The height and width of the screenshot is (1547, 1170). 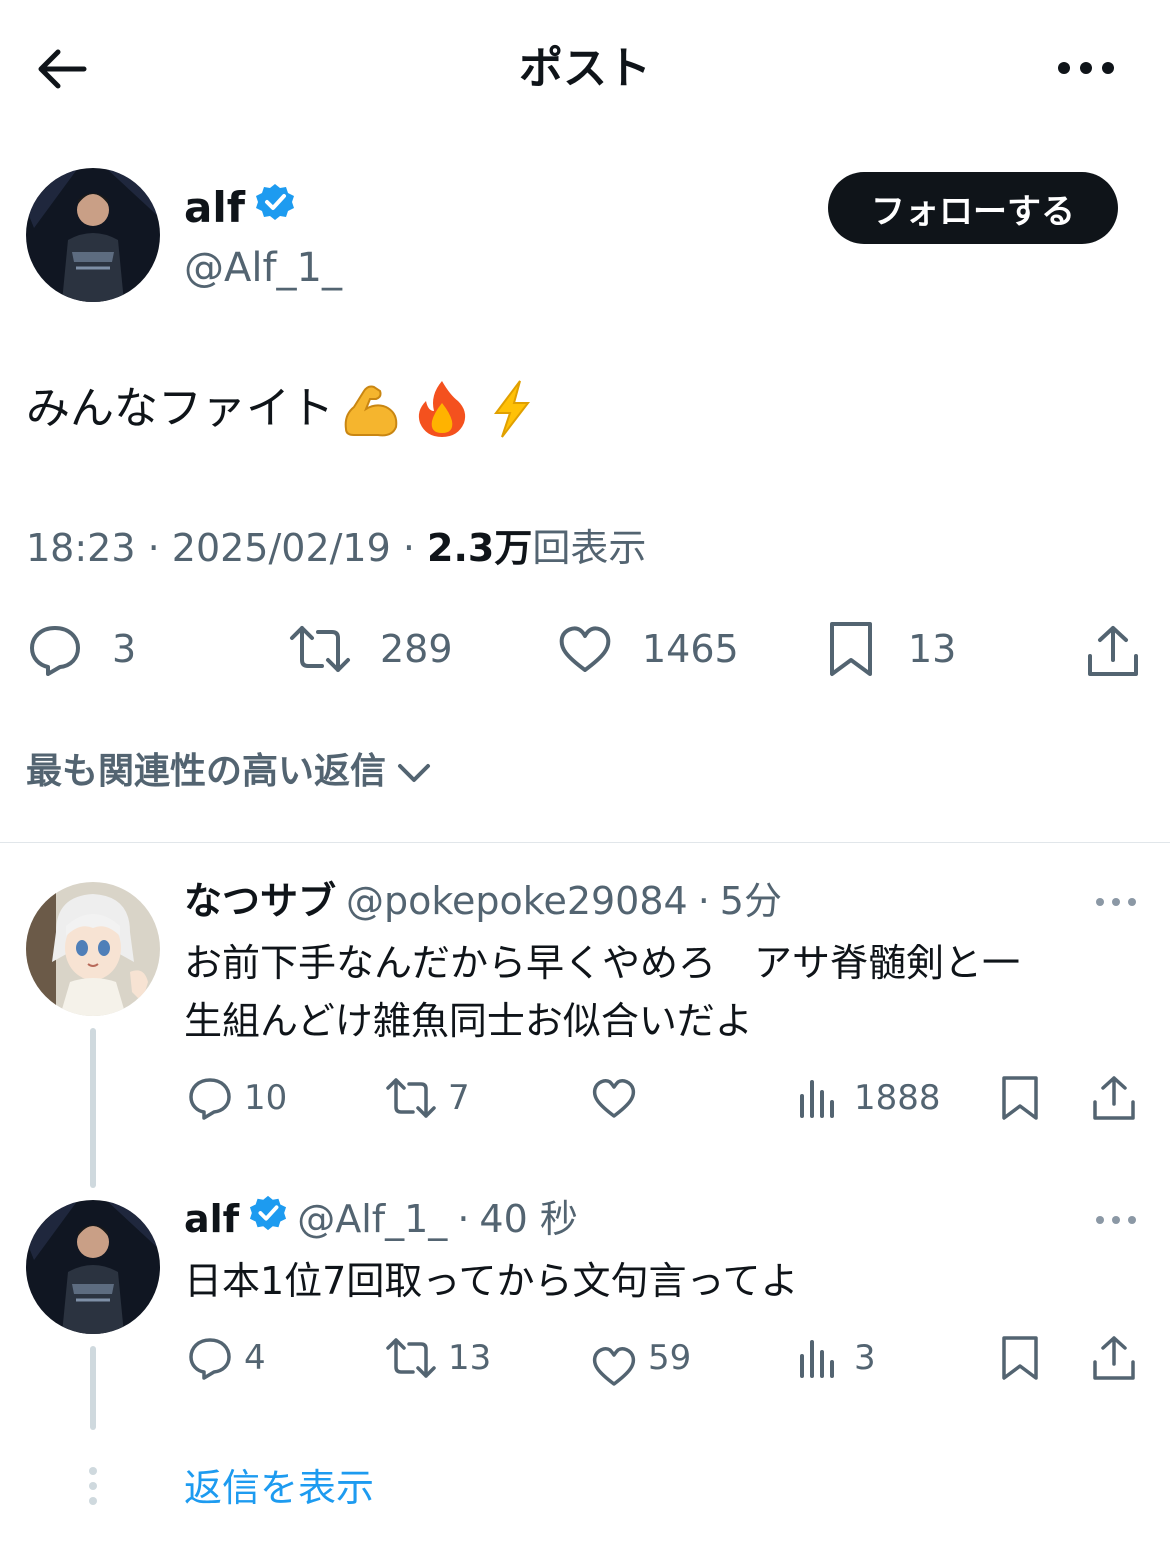 I want to click on views-button: 1888, so click(x=868, y=1098).